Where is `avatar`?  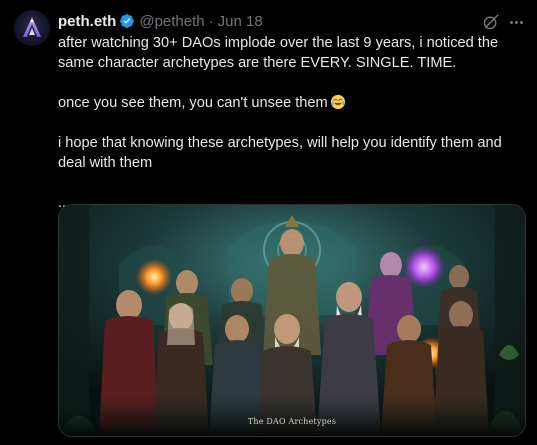
avatar is located at coordinates (32, 28).